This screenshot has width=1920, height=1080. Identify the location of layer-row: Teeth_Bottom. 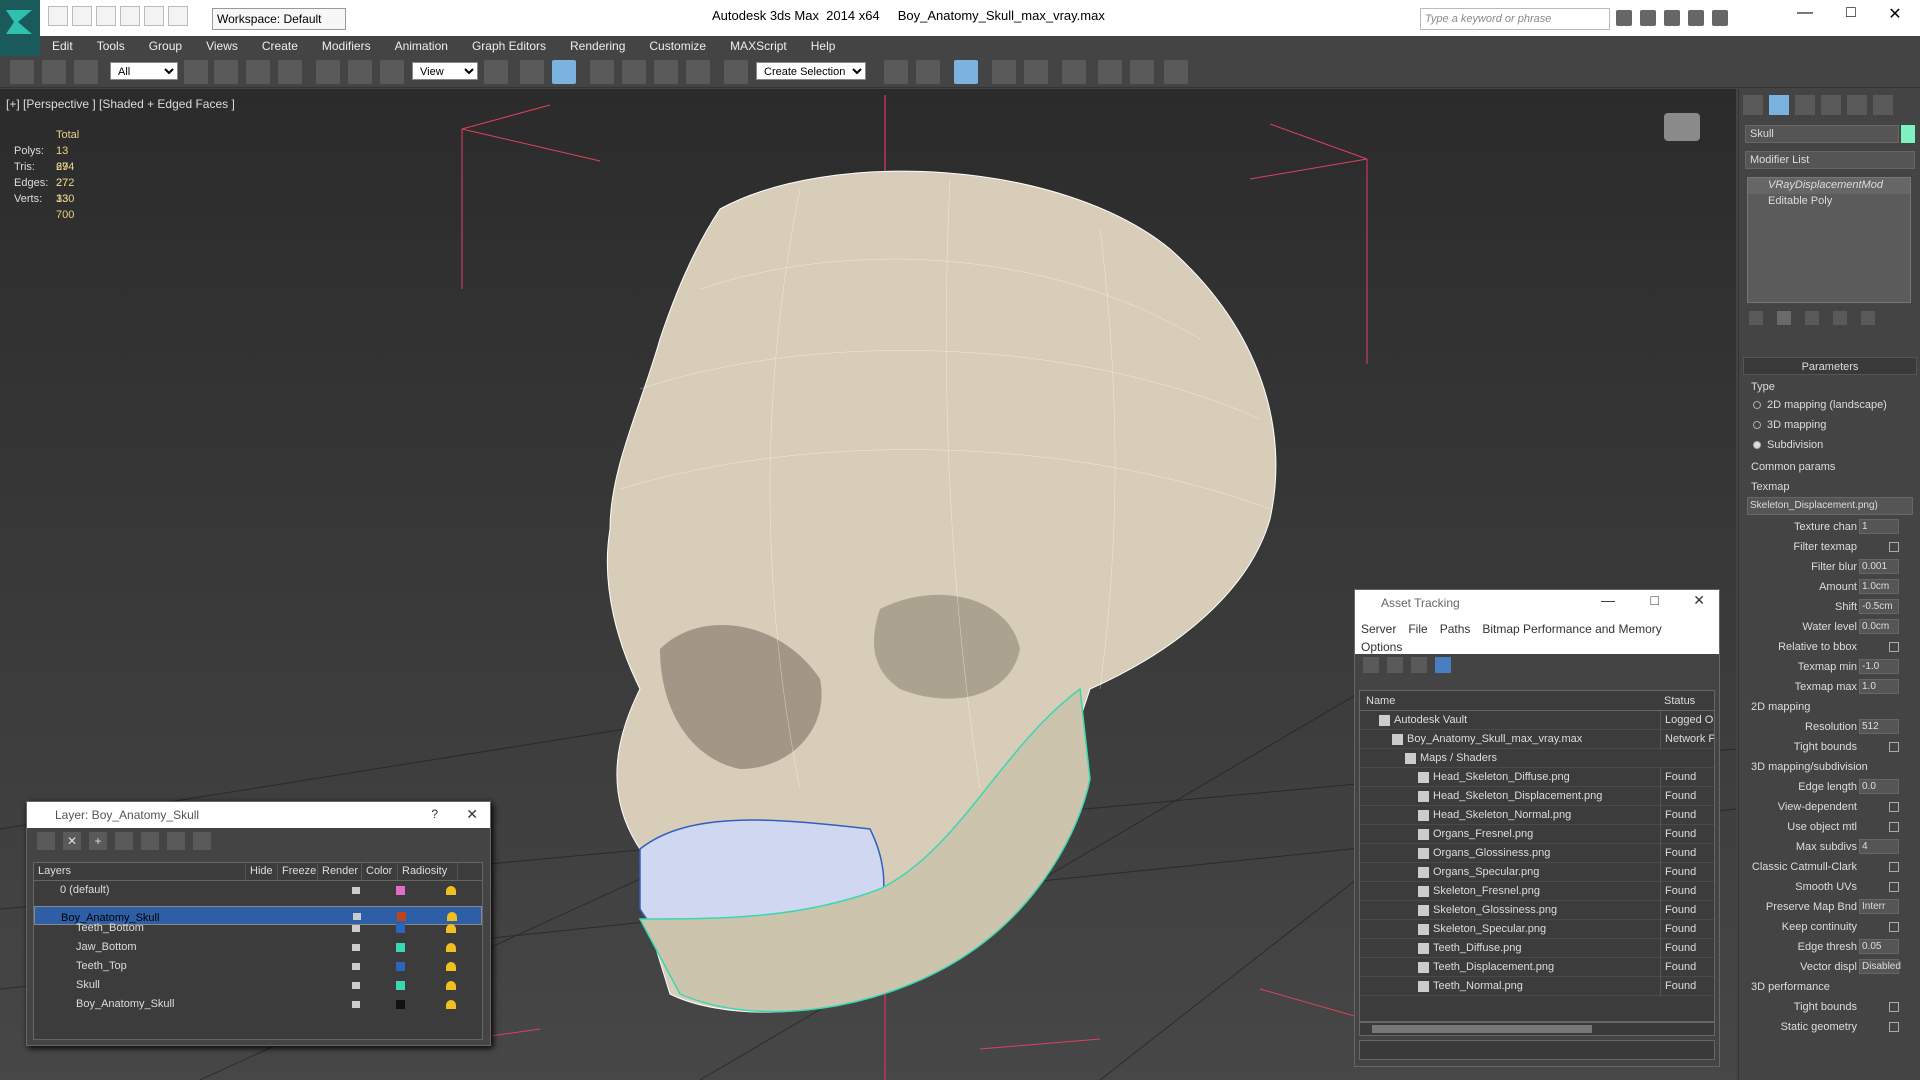
(258, 928).